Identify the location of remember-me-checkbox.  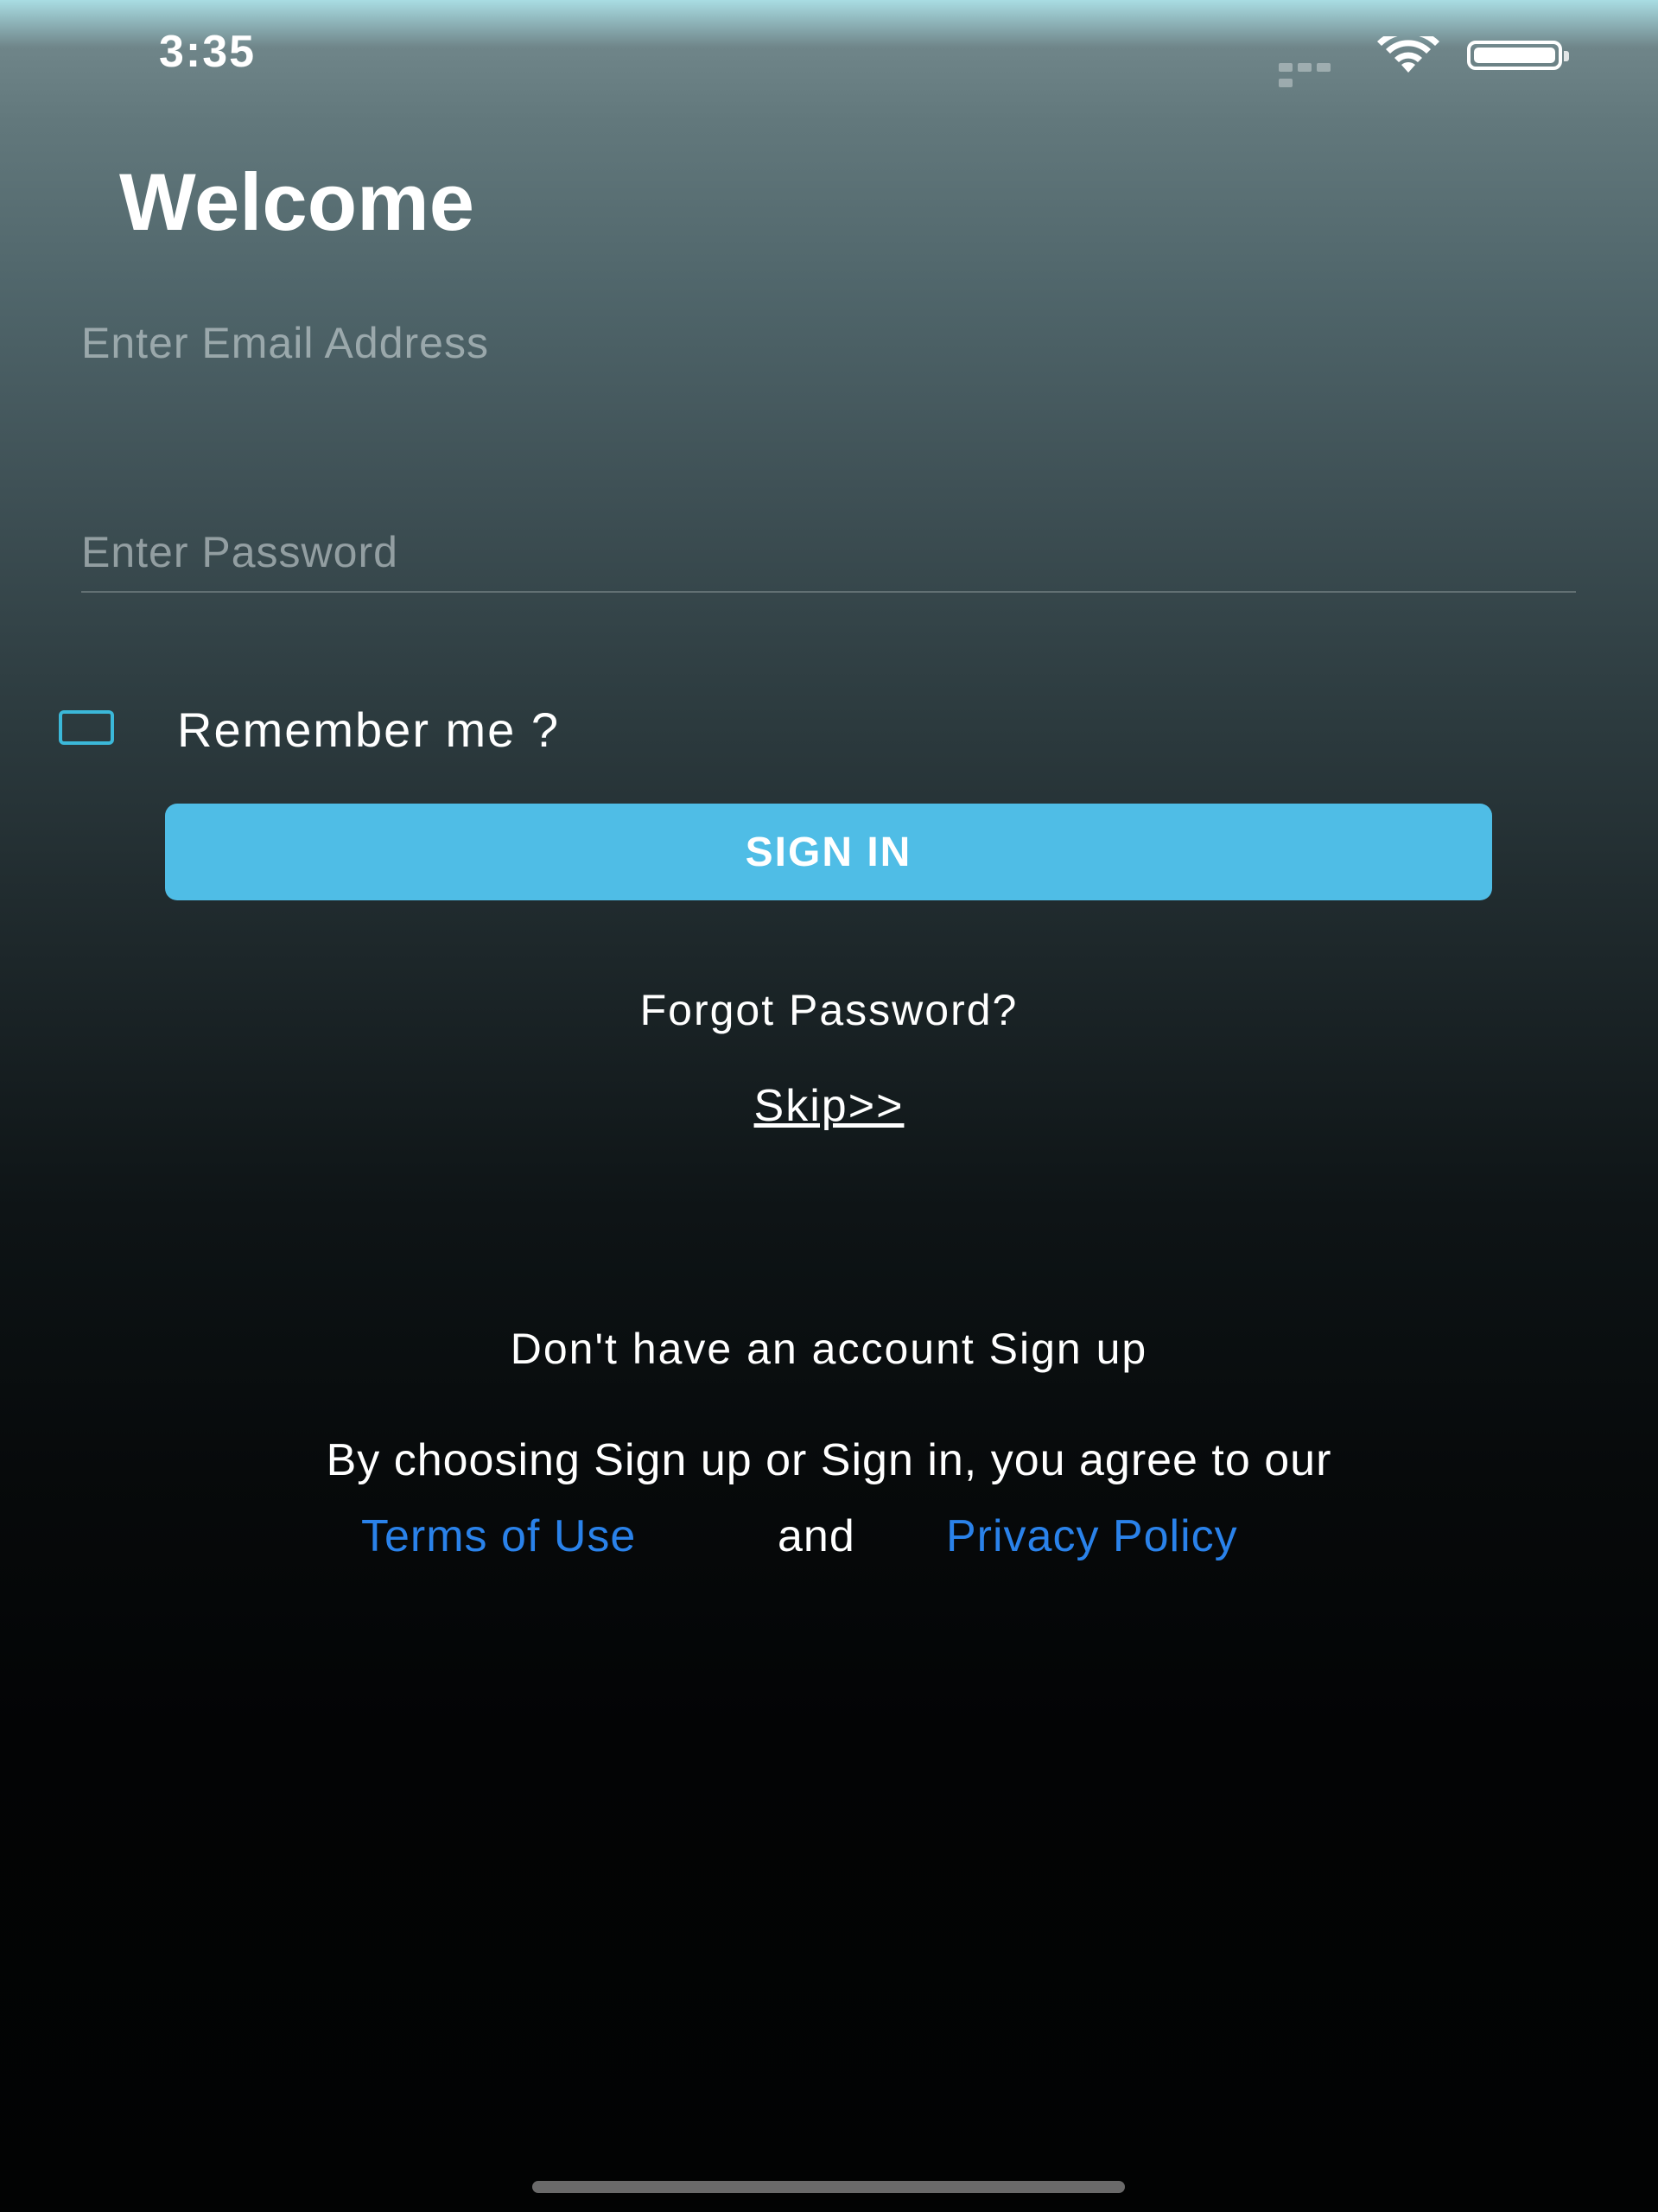
(86, 727).